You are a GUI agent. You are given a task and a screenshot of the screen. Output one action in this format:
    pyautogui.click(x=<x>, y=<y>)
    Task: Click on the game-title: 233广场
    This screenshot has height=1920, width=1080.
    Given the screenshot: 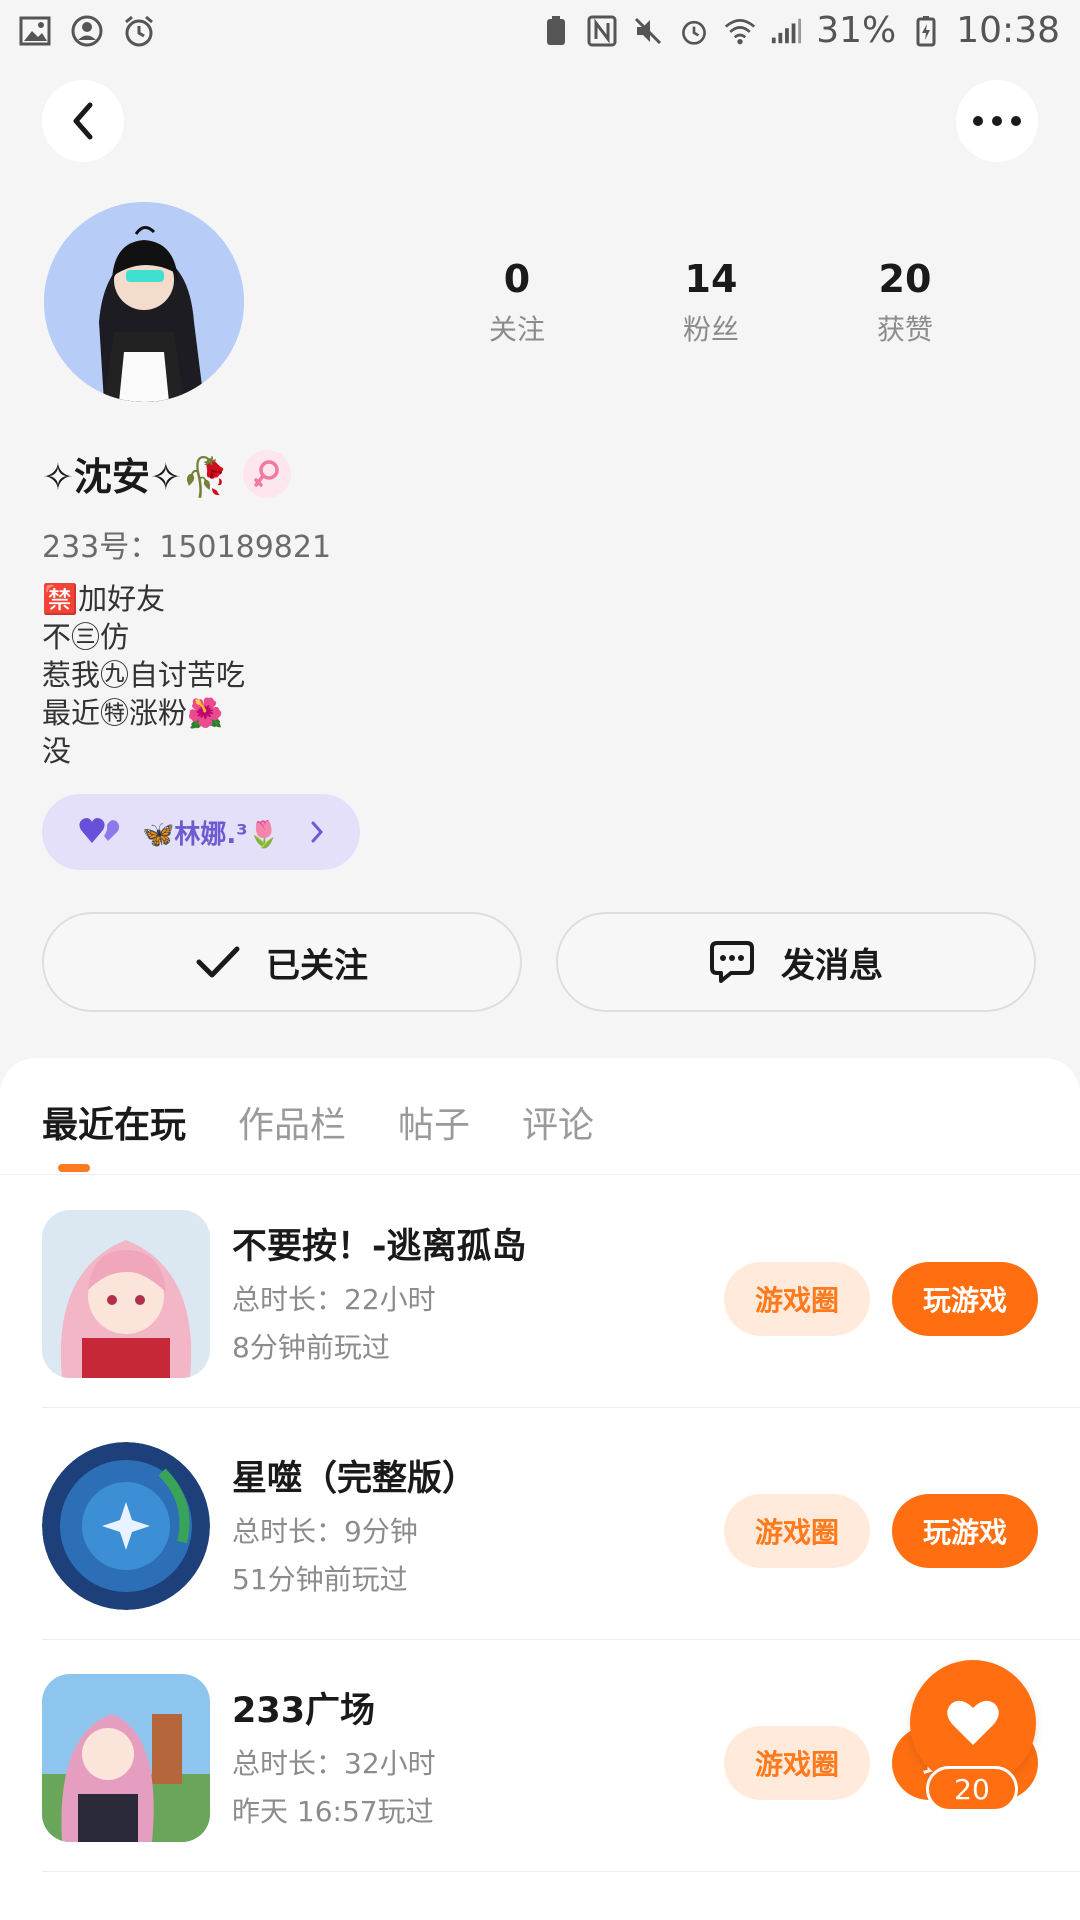 What is the action you would take?
    pyautogui.click(x=304, y=1711)
    